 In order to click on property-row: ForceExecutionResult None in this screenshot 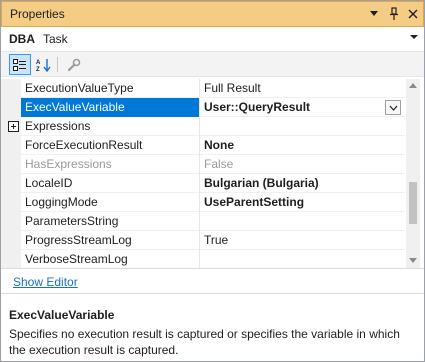, I will do `click(203, 145)`.